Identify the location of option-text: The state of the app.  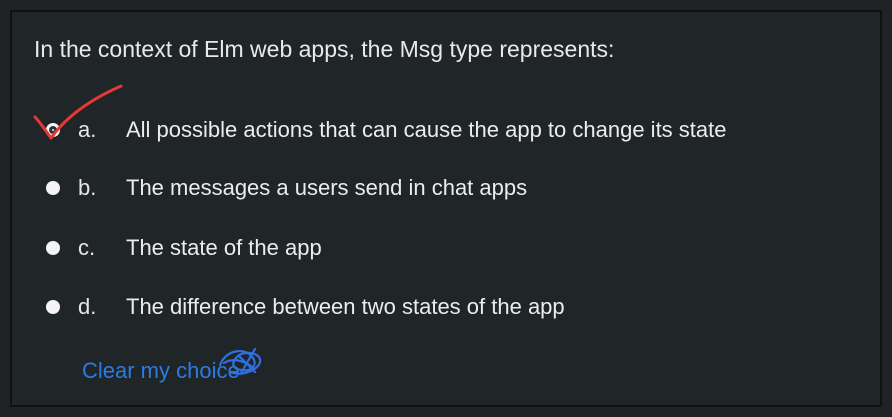
(224, 247).